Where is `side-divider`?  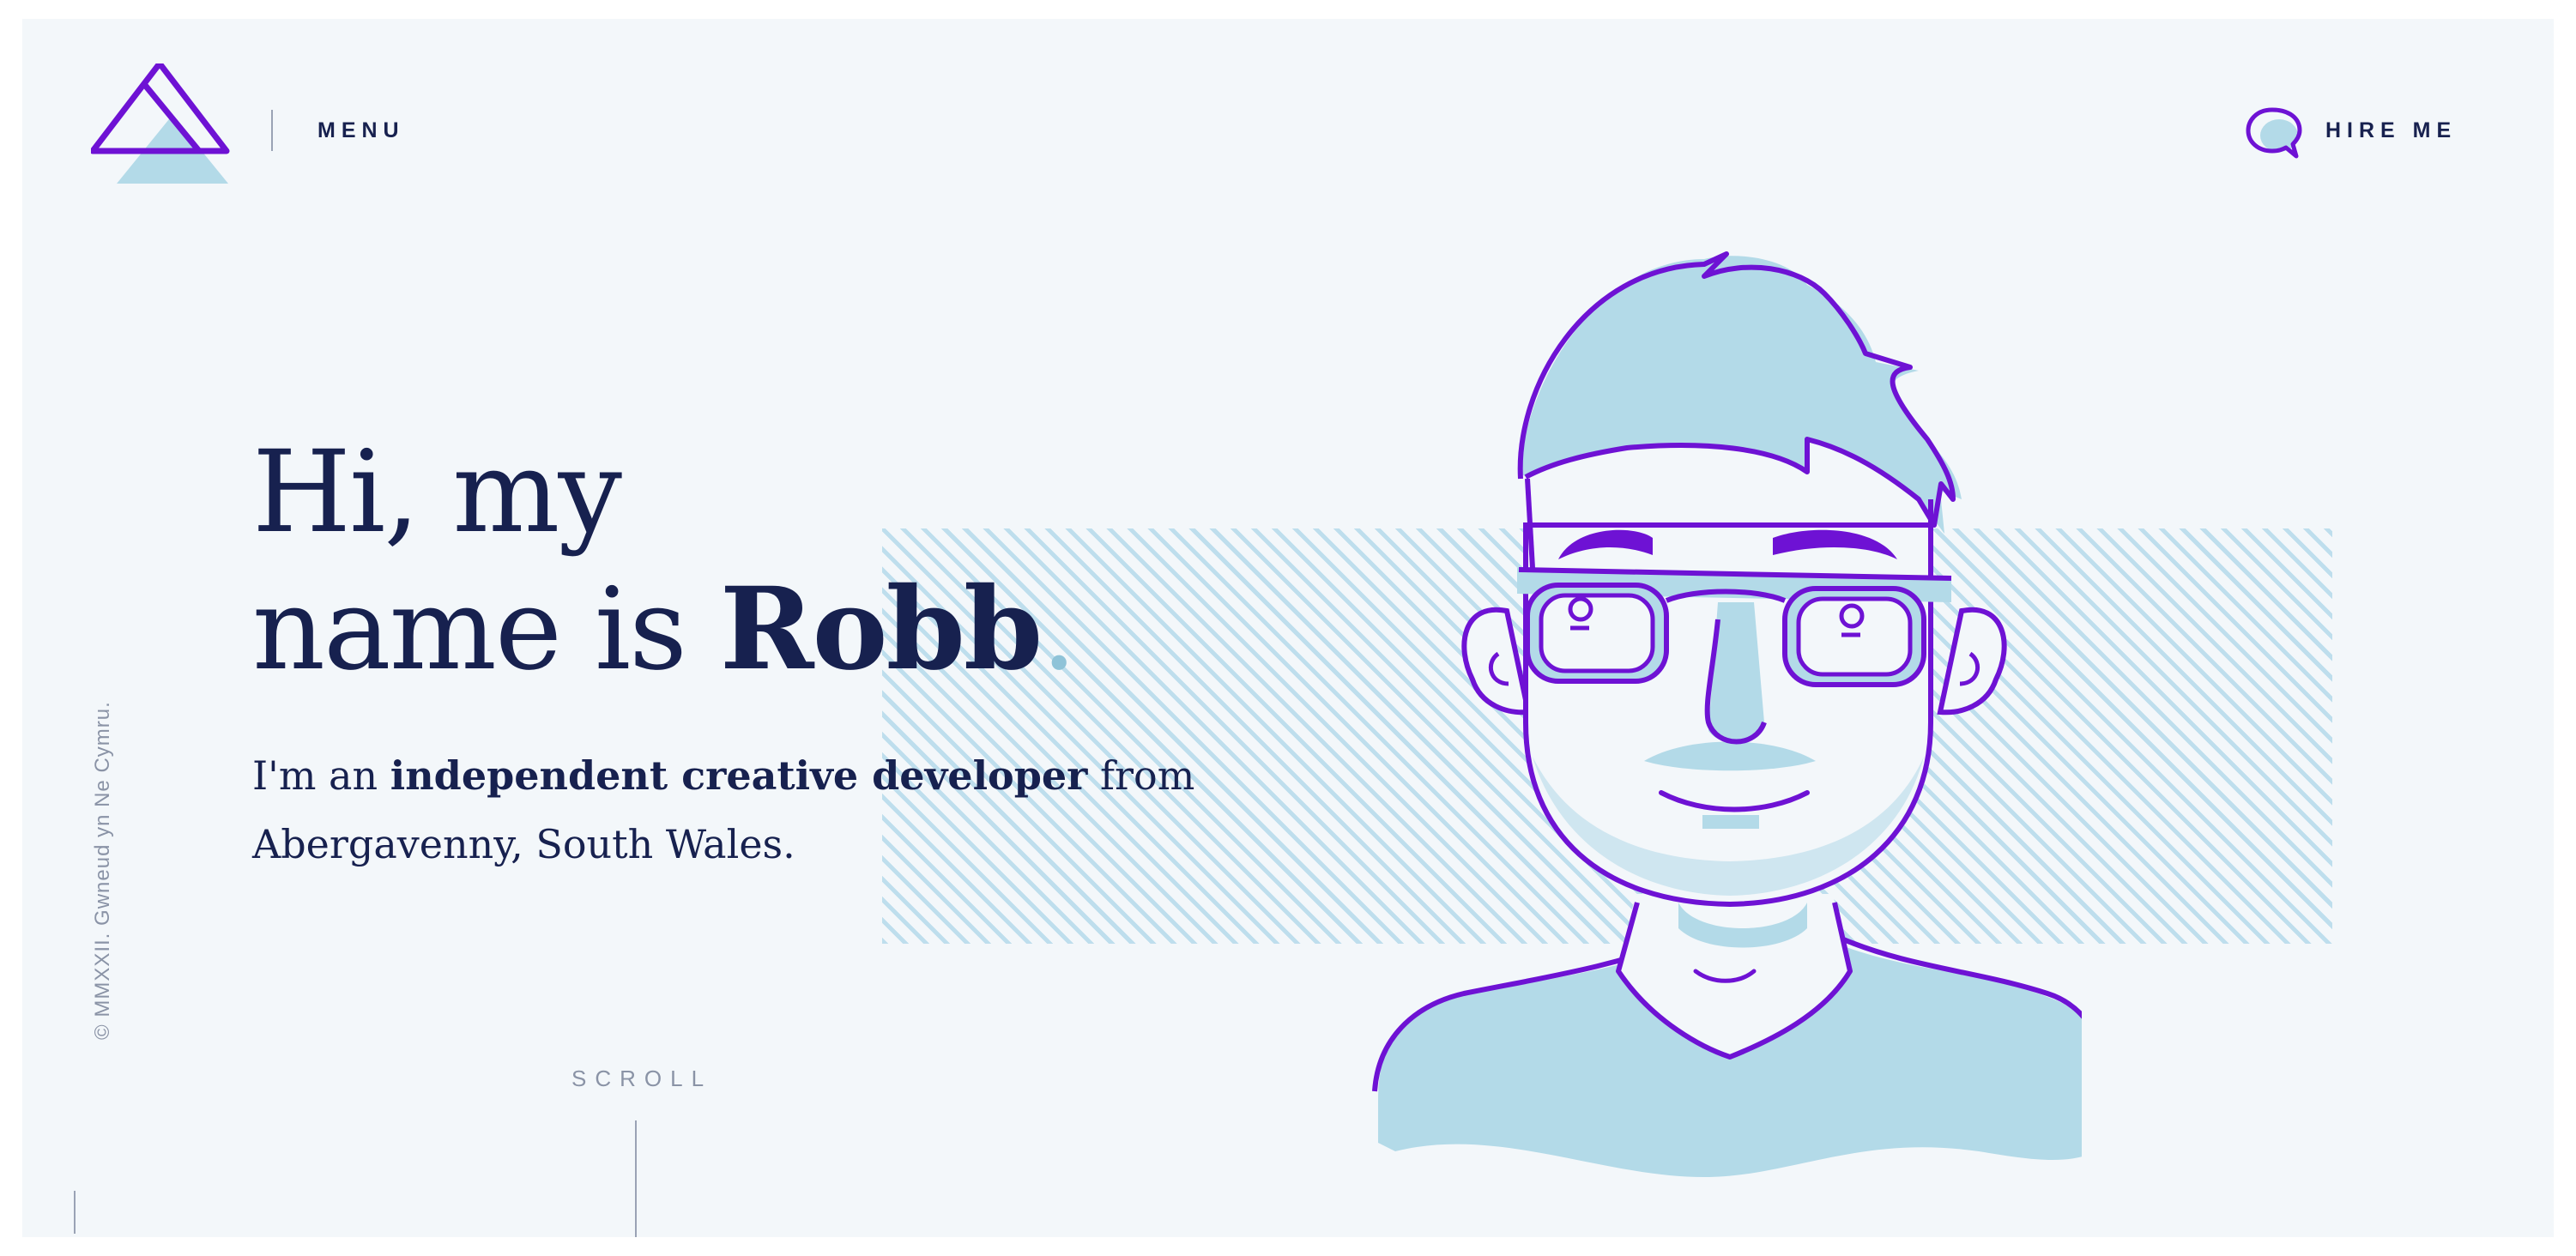
side-divider is located at coordinates (75, 1212).